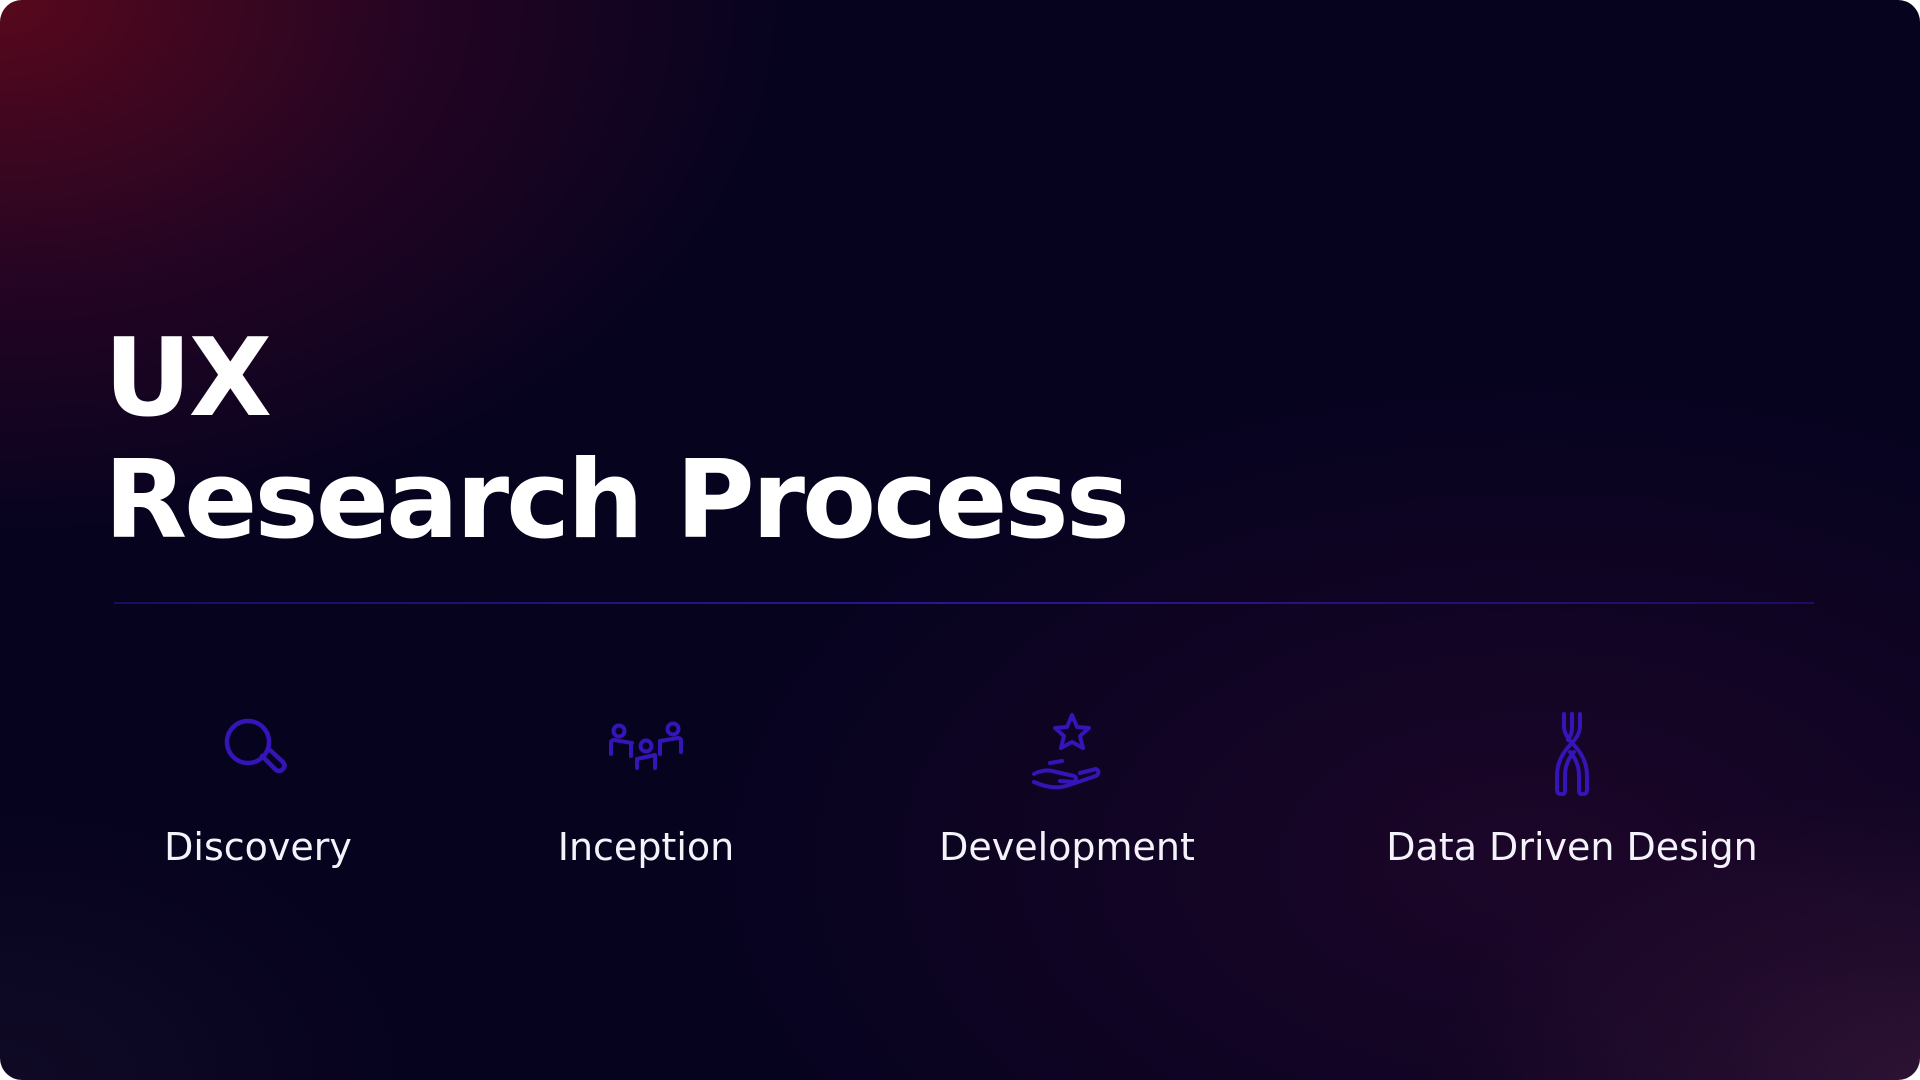  Describe the element at coordinates (1067, 755) in the screenshot. I see `hand-star-icon` at that location.